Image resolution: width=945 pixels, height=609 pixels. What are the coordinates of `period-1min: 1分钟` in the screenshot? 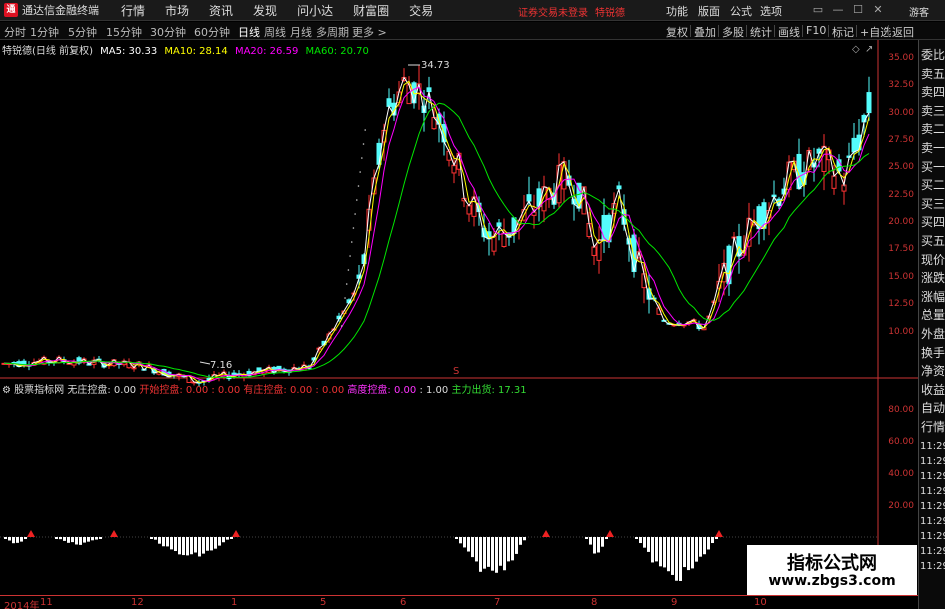 It's located at (44, 32).